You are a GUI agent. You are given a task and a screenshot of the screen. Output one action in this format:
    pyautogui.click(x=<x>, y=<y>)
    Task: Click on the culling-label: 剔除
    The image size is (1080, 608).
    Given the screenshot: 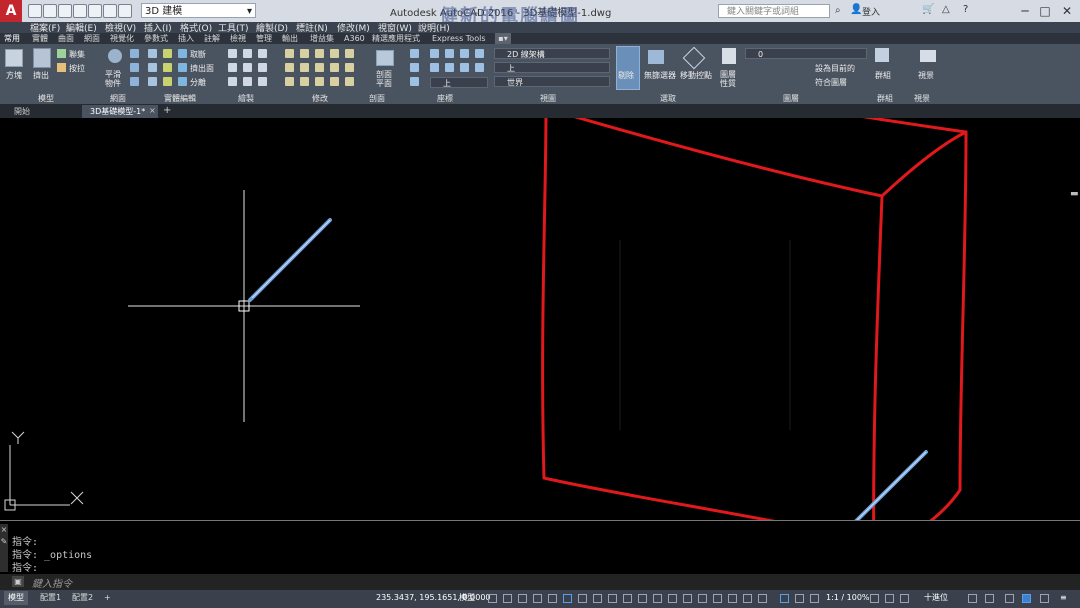 What is the action you would take?
    pyautogui.click(x=626, y=75)
    